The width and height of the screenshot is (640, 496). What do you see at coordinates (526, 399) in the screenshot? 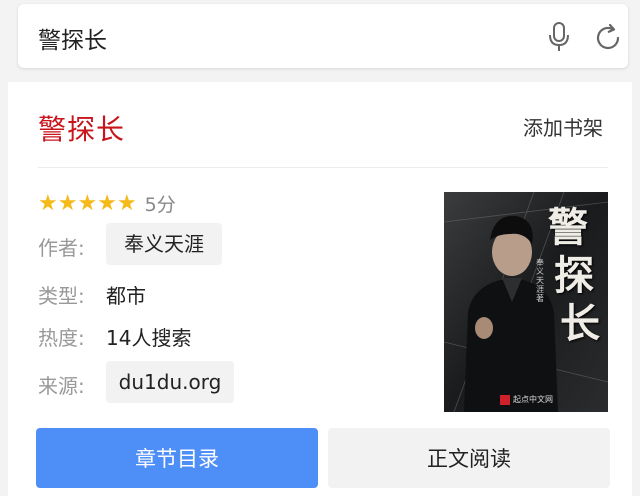
I see `publisher-logo: 起点中文网` at bounding box center [526, 399].